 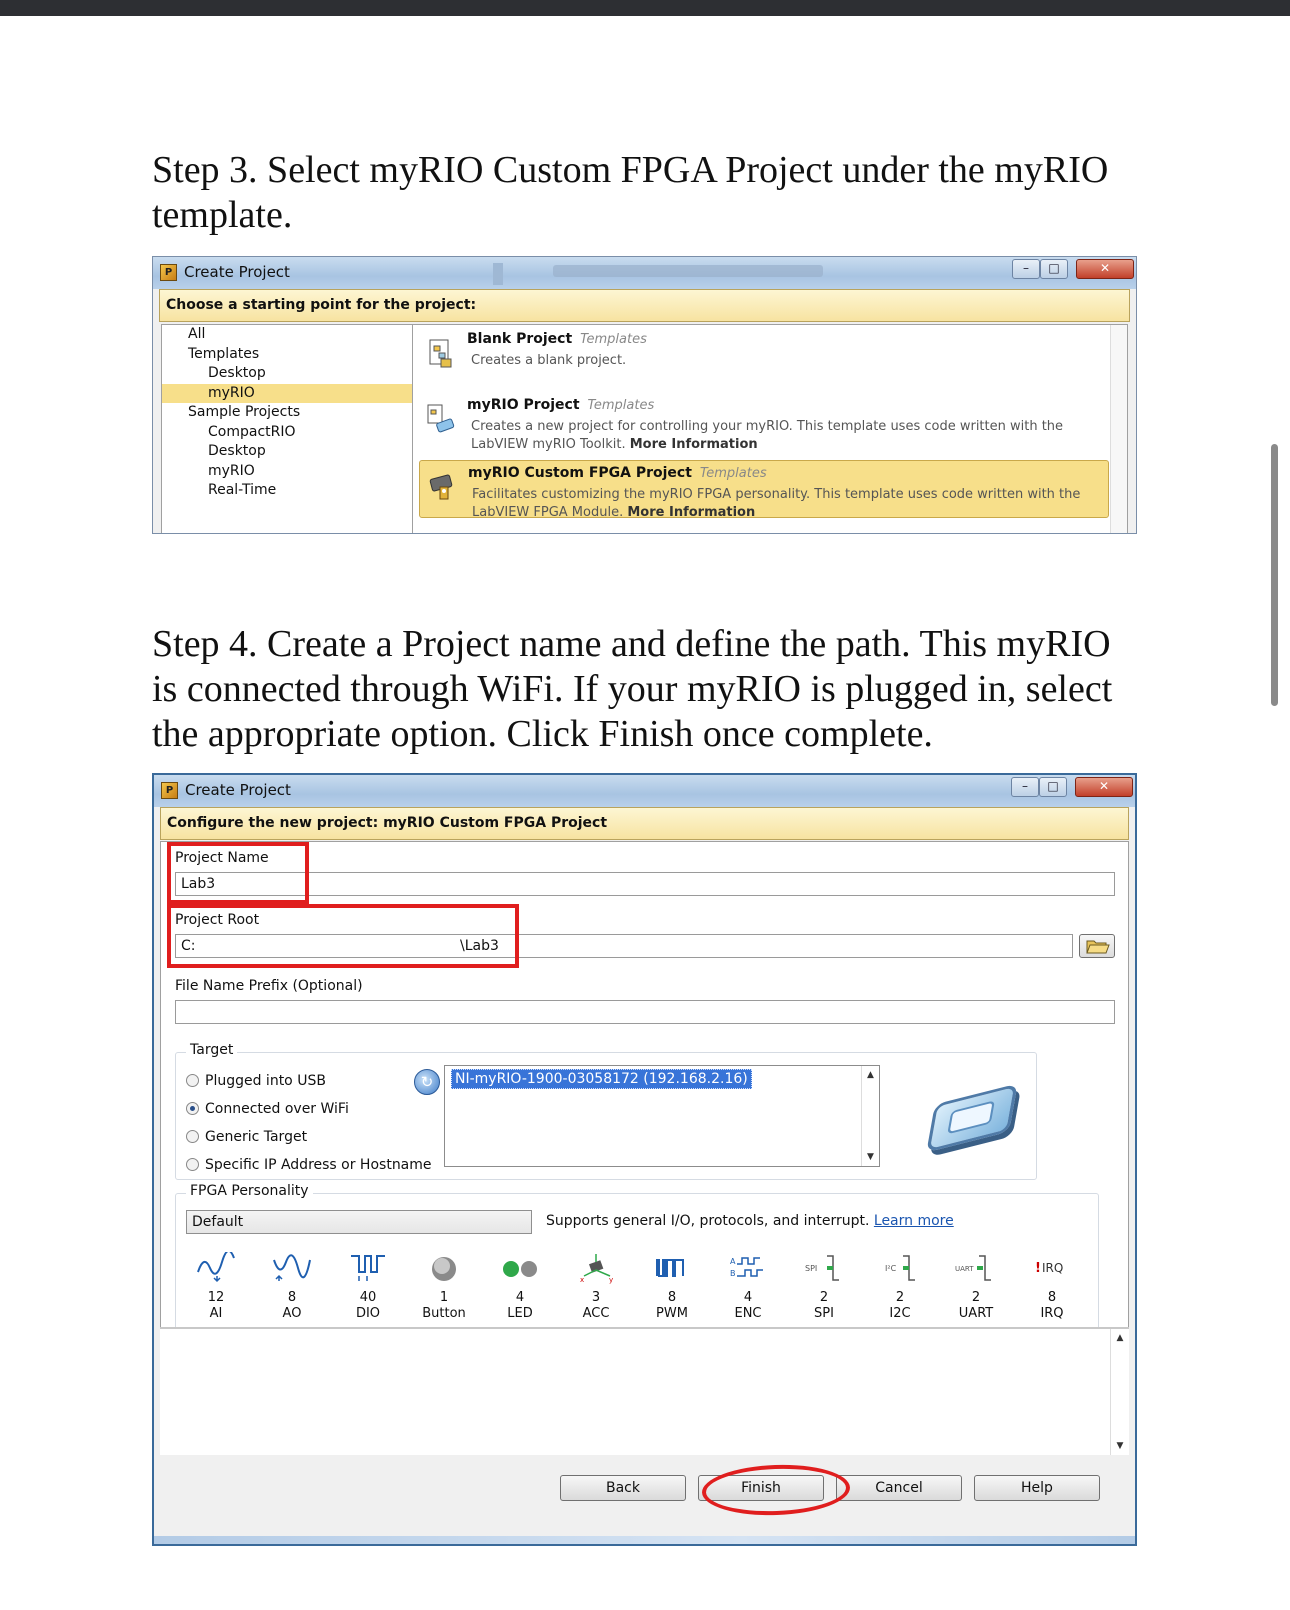 What do you see at coordinates (287, 393) in the screenshot?
I see `tree-item-templates-myrio: myRIO` at bounding box center [287, 393].